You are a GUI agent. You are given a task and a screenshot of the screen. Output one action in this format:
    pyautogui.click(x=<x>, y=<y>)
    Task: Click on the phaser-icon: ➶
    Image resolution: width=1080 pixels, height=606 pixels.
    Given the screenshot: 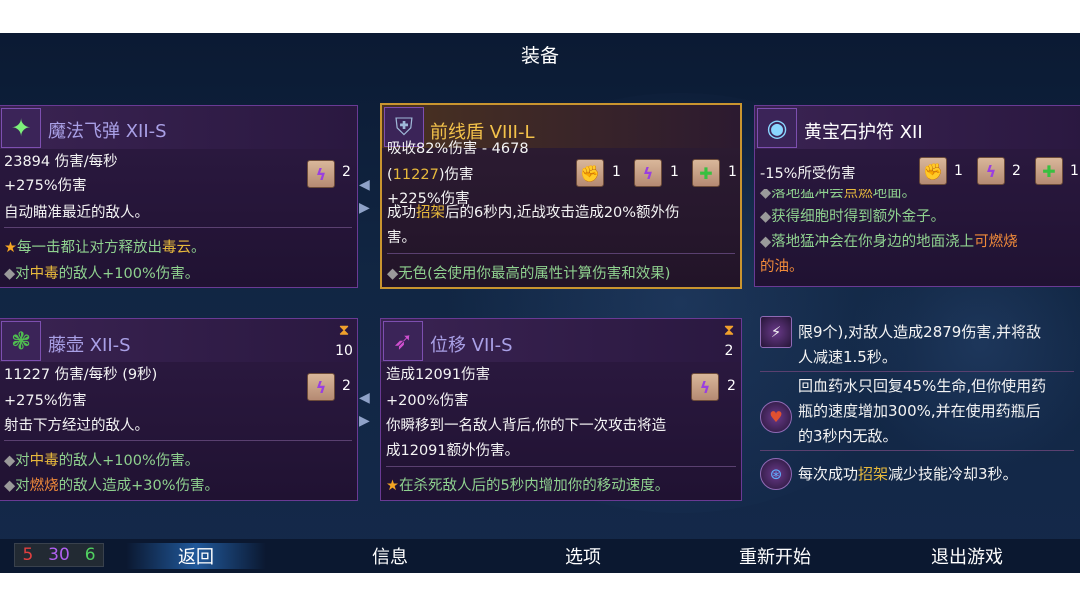 What is the action you would take?
    pyautogui.click(x=403, y=341)
    